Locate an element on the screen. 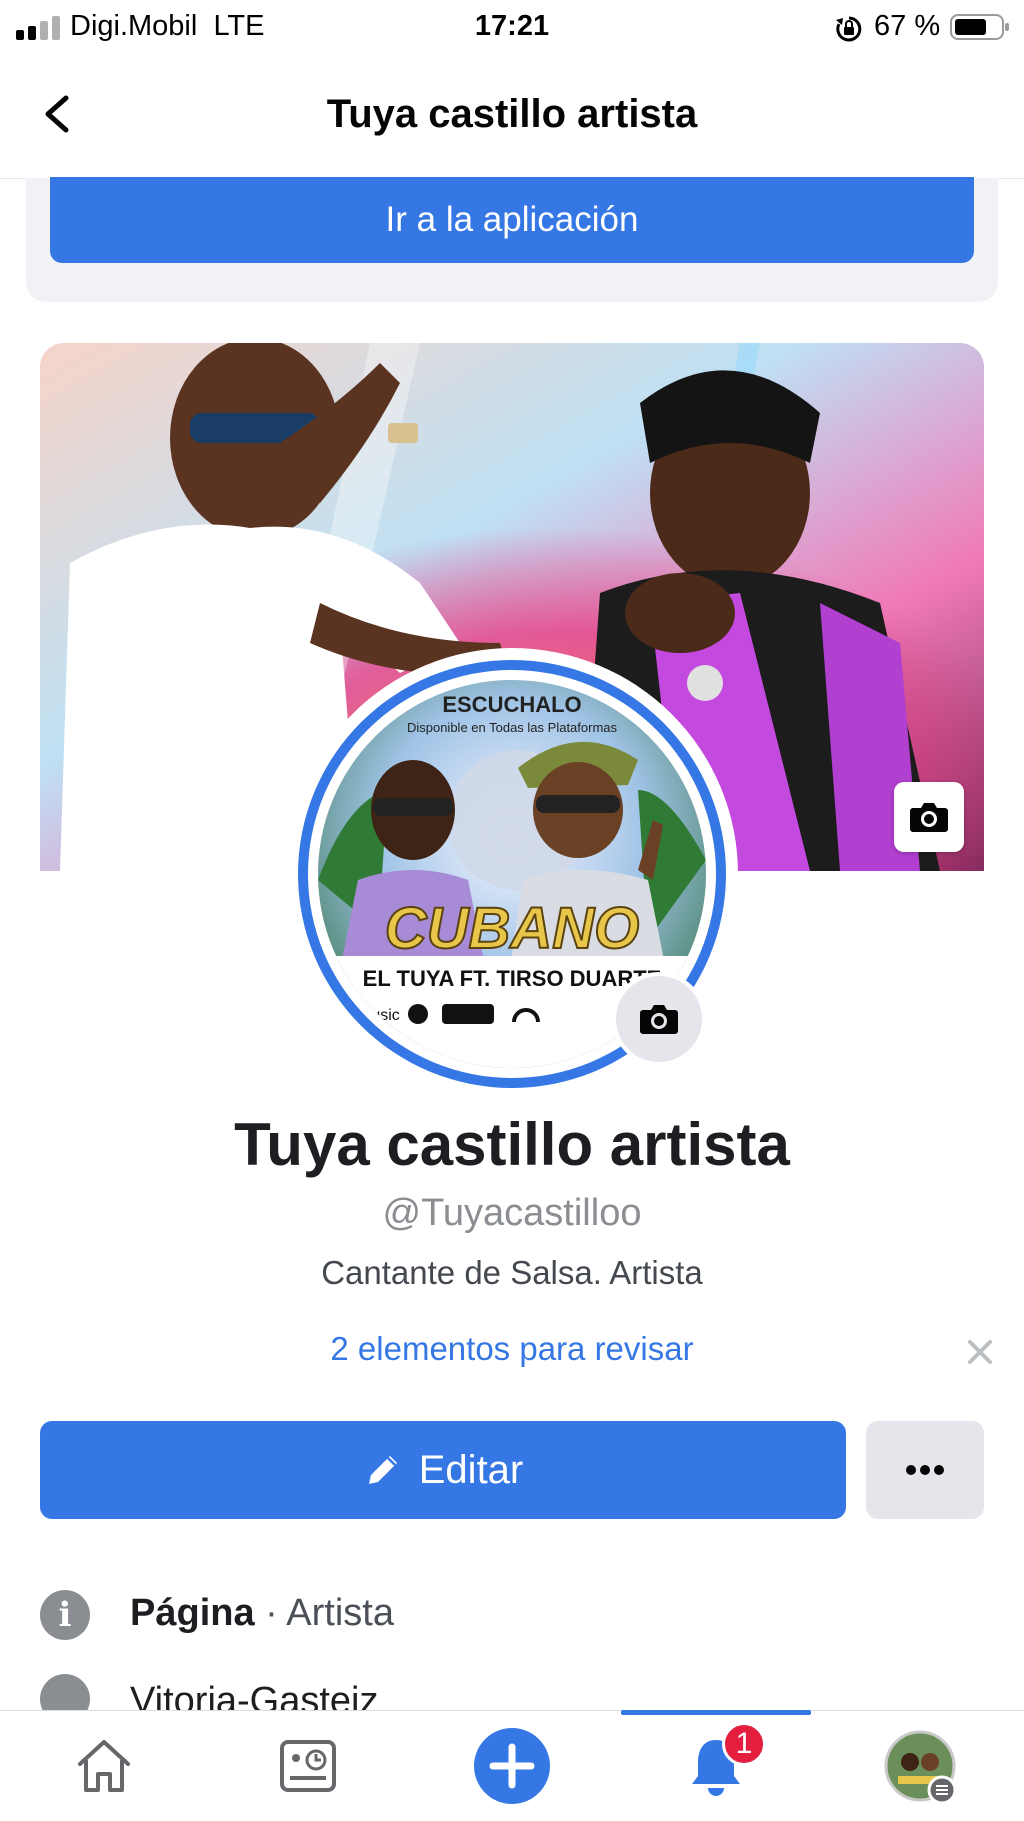 This screenshot has height=1821, width=1024. battery-percentage: 67 % is located at coordinates (907, 26).